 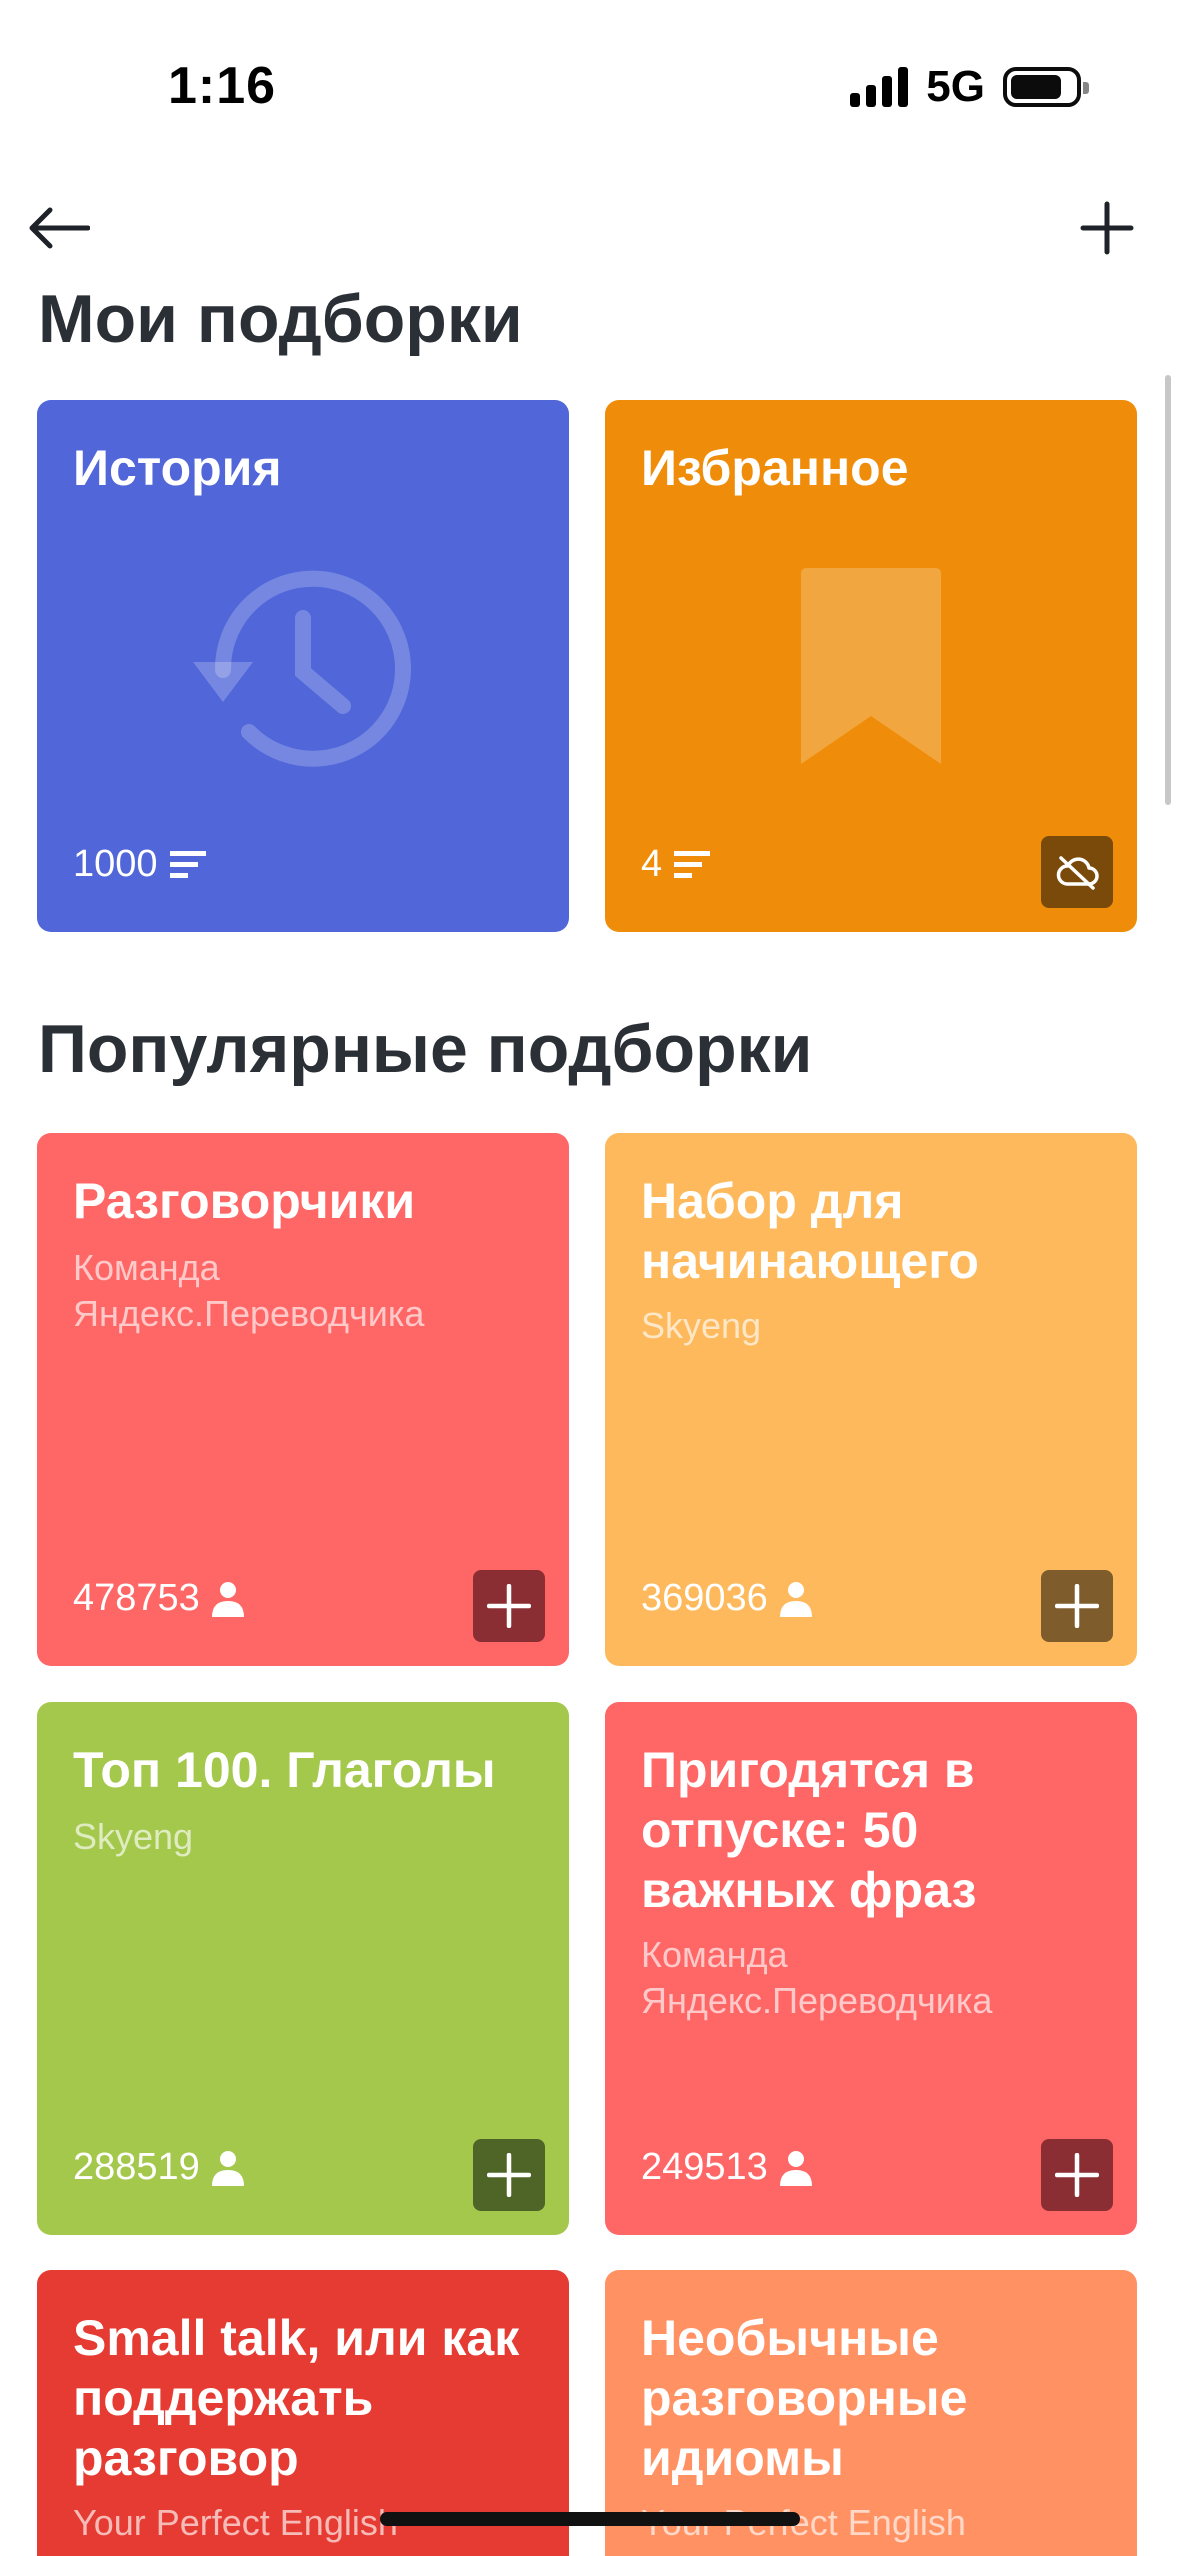 What do you see at coordinates (136, 1598) in the screenshot?
I see `subscribers-value: 478753` at bounding box center [136, 1598].